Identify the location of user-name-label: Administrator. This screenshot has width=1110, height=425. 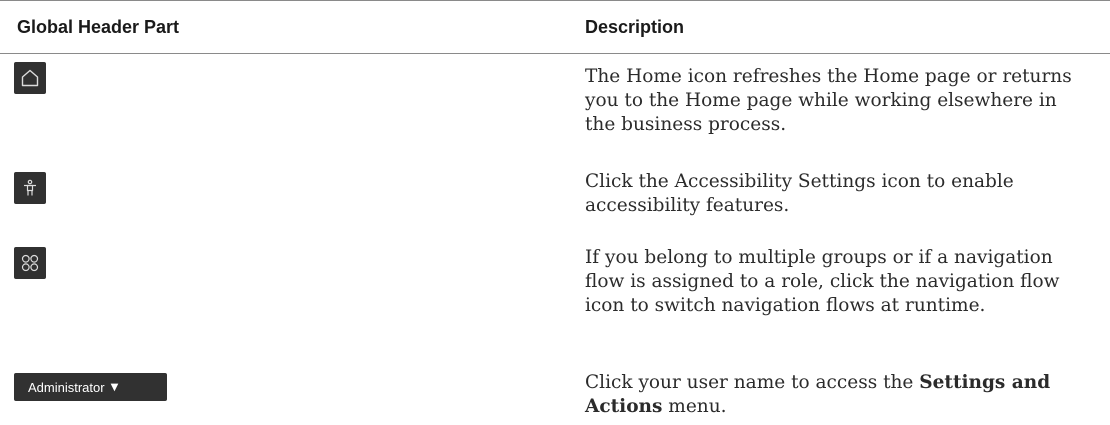
(66, 387).